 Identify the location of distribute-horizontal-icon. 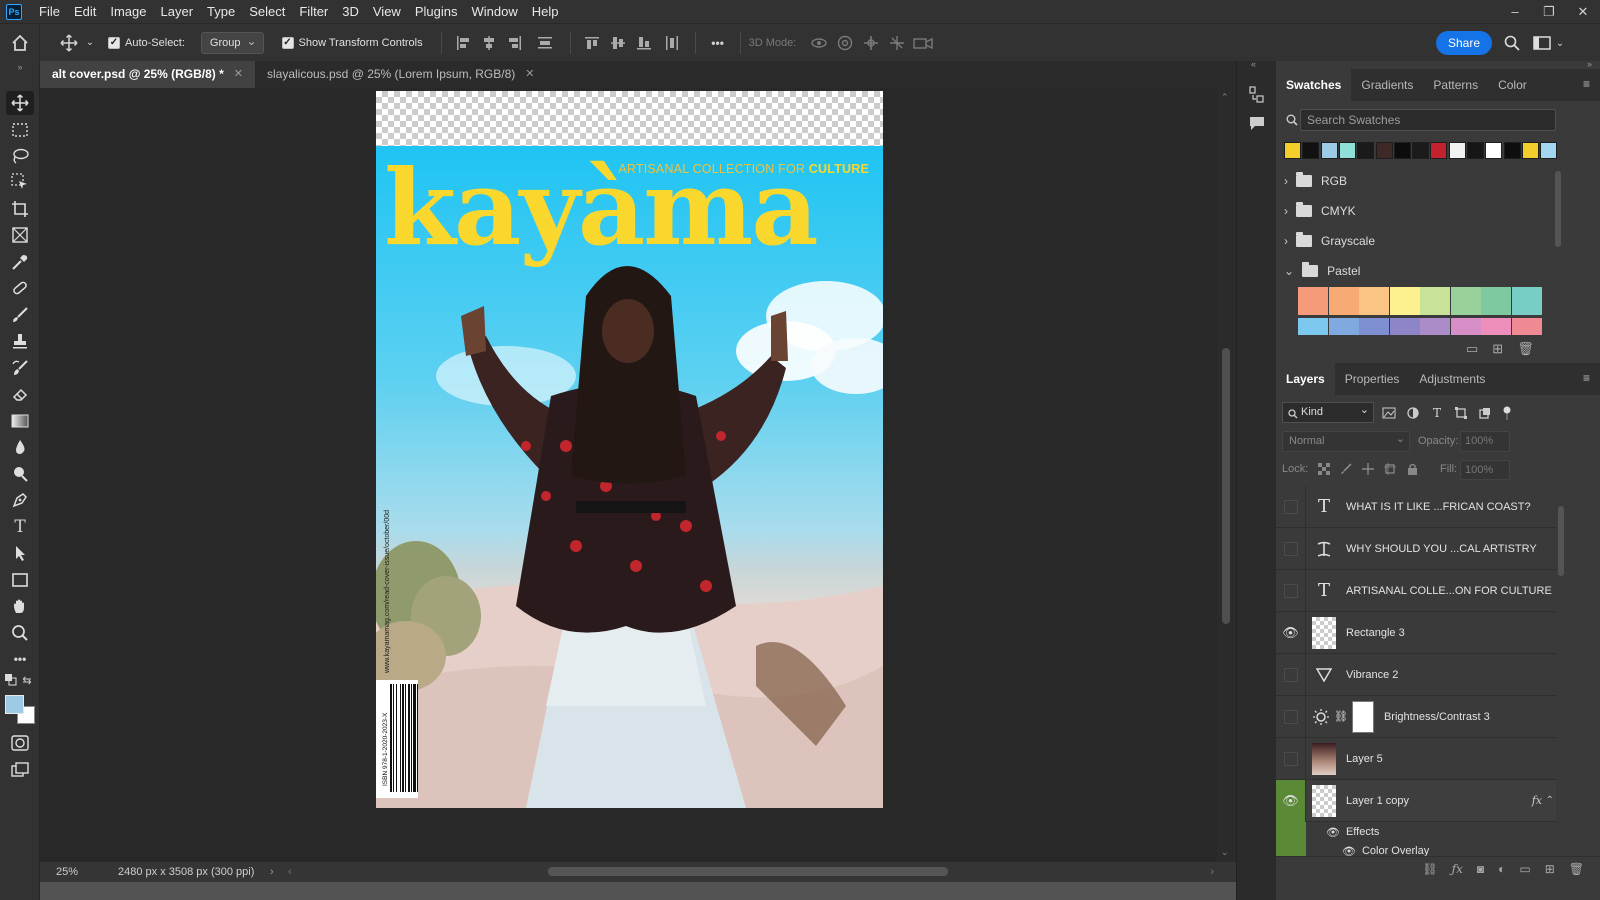
(672, 43).